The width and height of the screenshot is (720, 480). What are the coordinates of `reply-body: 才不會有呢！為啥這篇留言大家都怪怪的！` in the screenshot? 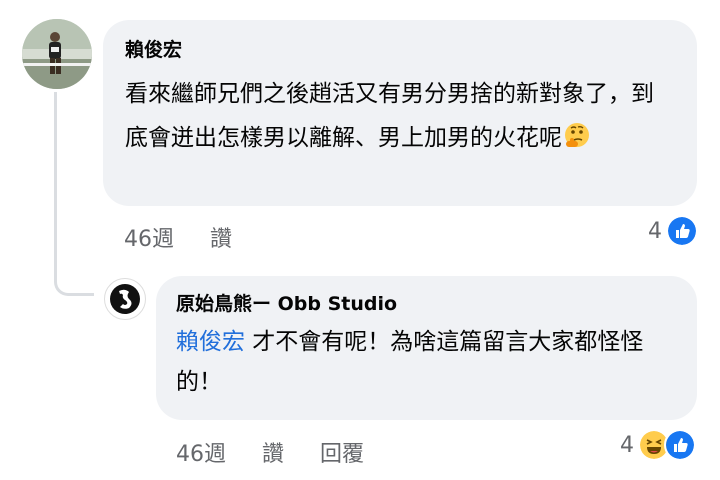 It's located at (410, 362).